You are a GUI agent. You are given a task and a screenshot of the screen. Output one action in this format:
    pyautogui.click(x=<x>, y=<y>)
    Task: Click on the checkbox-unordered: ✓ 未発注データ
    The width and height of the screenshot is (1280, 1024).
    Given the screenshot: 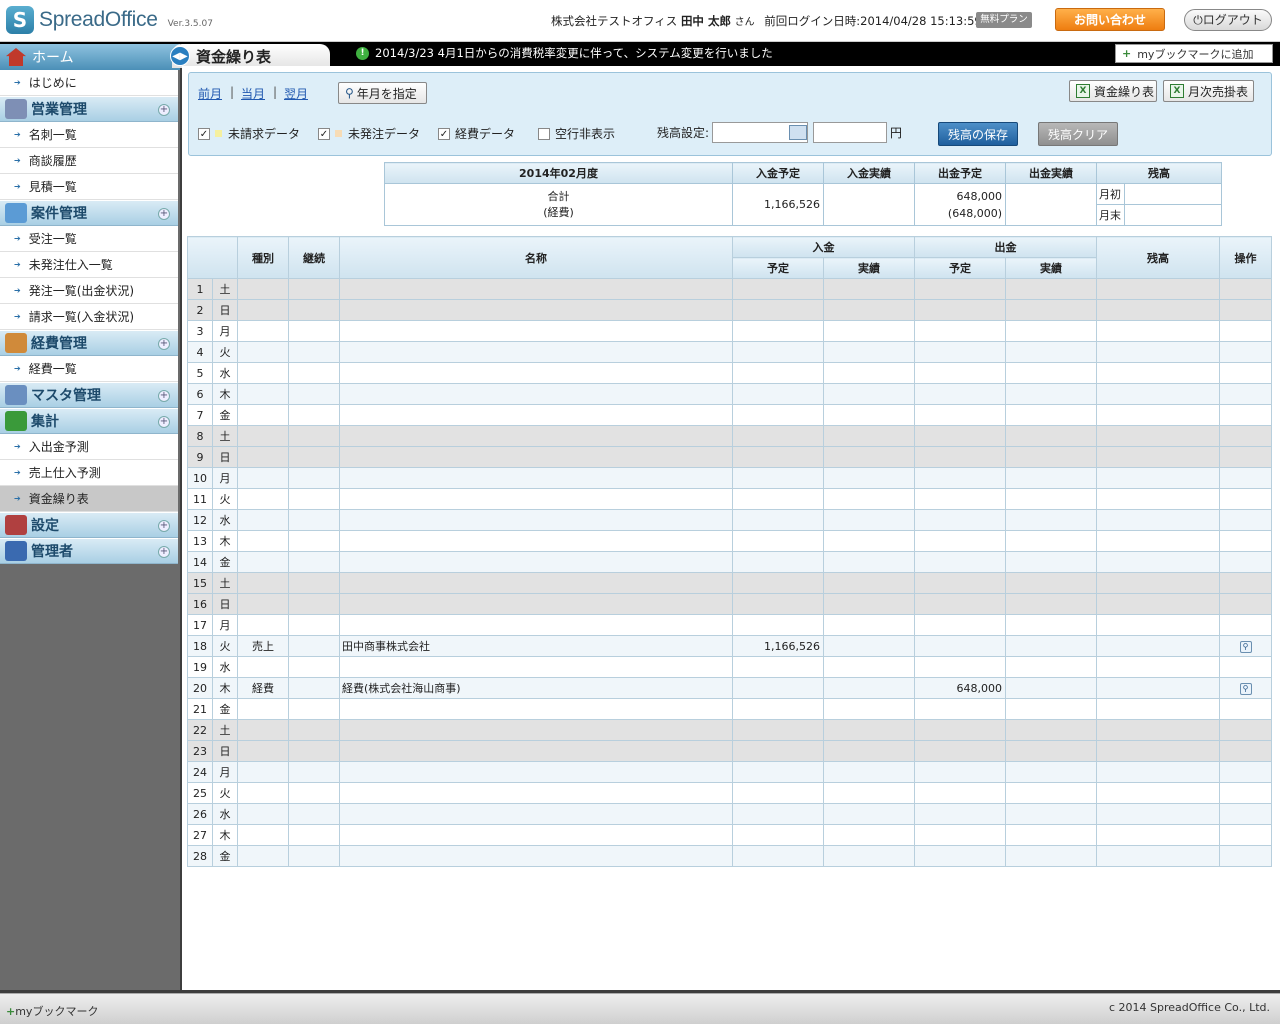 What is the action you would take?
    pyautogui.click(x=369, y=133)
    